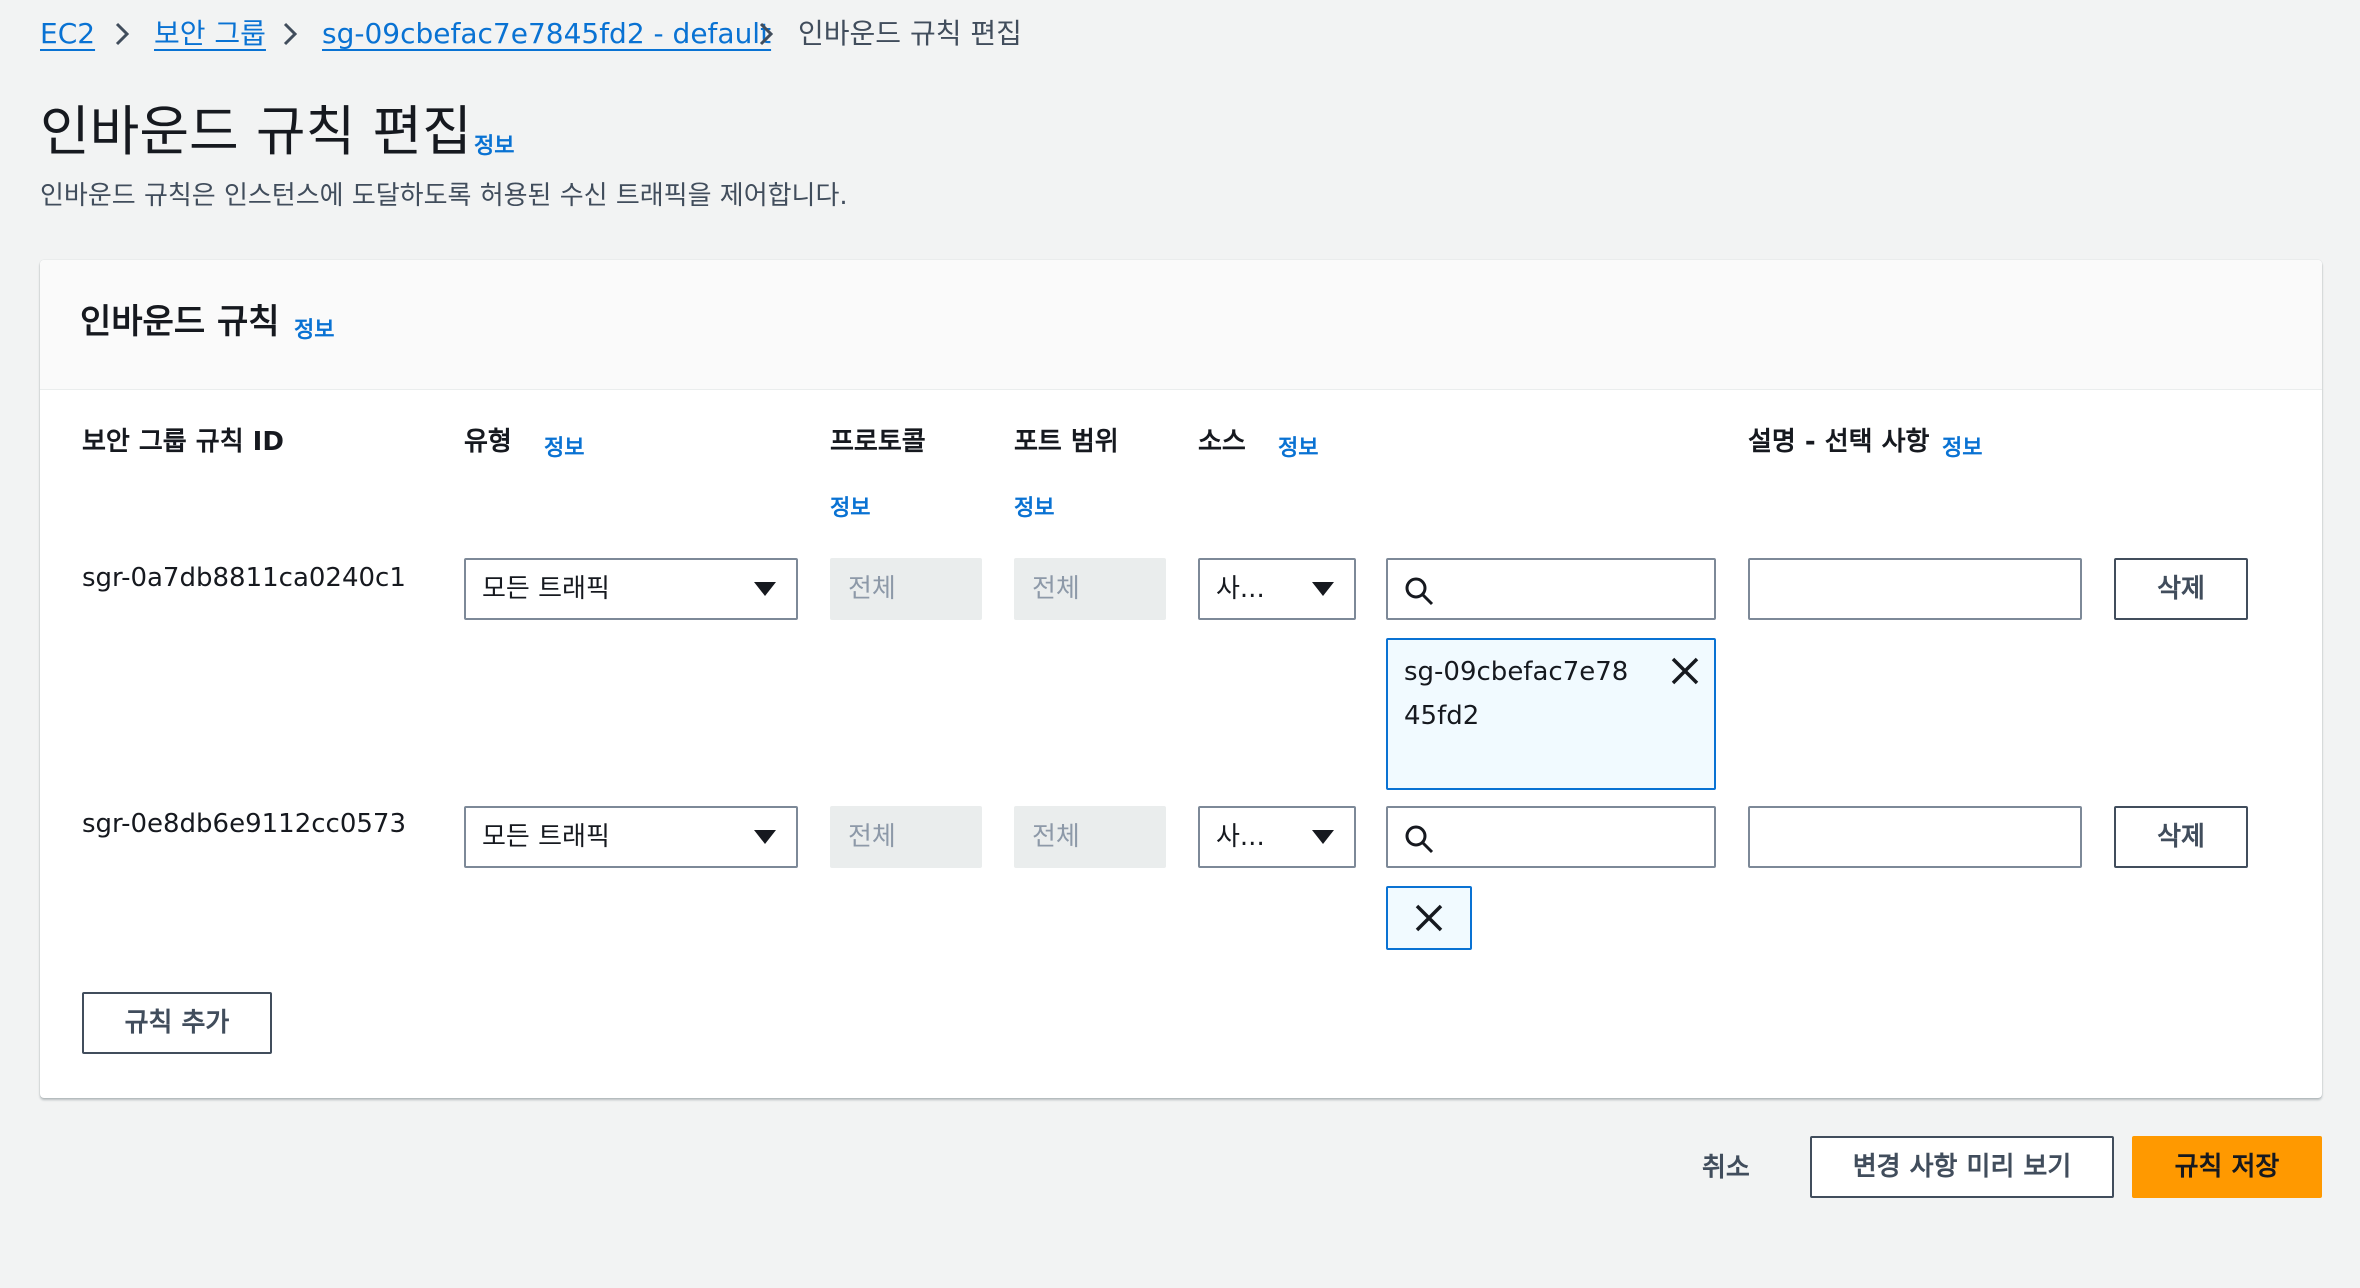  Describe the element at coordinates (546, 34) in the screenshot. I see `breadcrumb-security-group: sg-09cbefac7e7845fd2 - default` at that location.